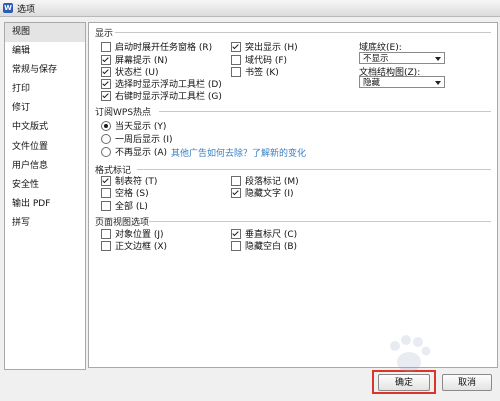  I want to click on sidebar-item-file-location: 文件位置, so click(45, 147).